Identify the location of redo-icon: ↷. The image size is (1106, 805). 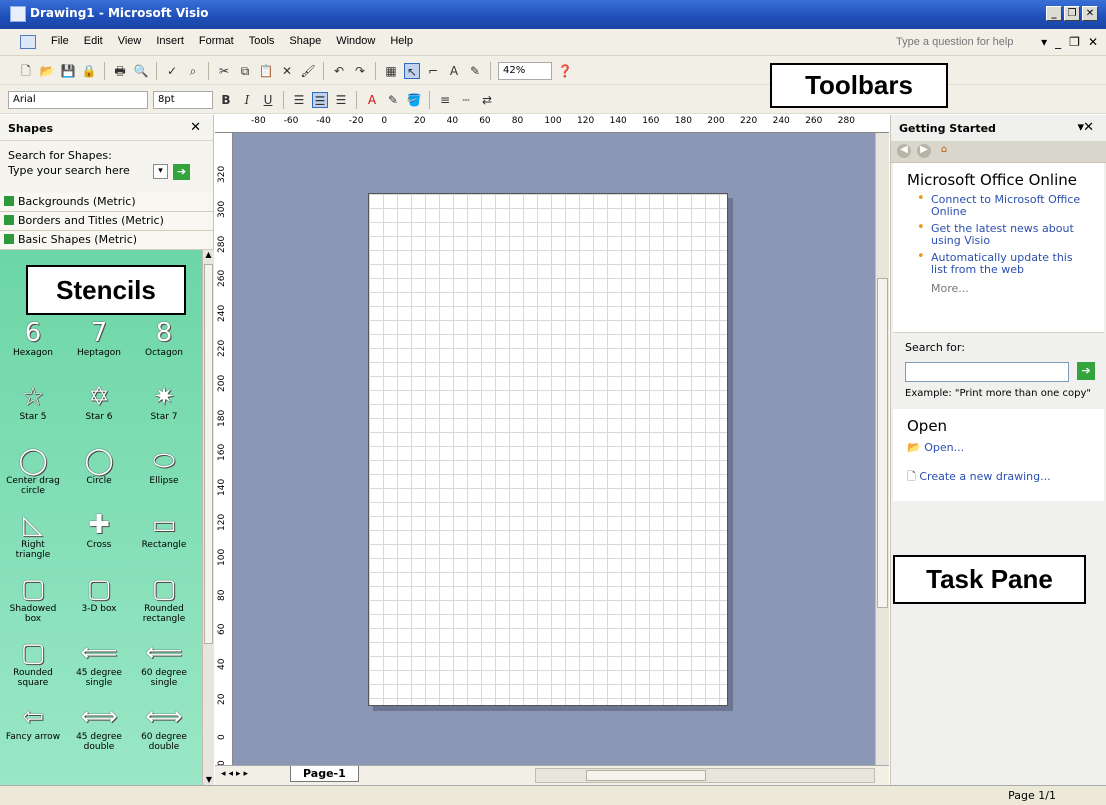
(360, 71).